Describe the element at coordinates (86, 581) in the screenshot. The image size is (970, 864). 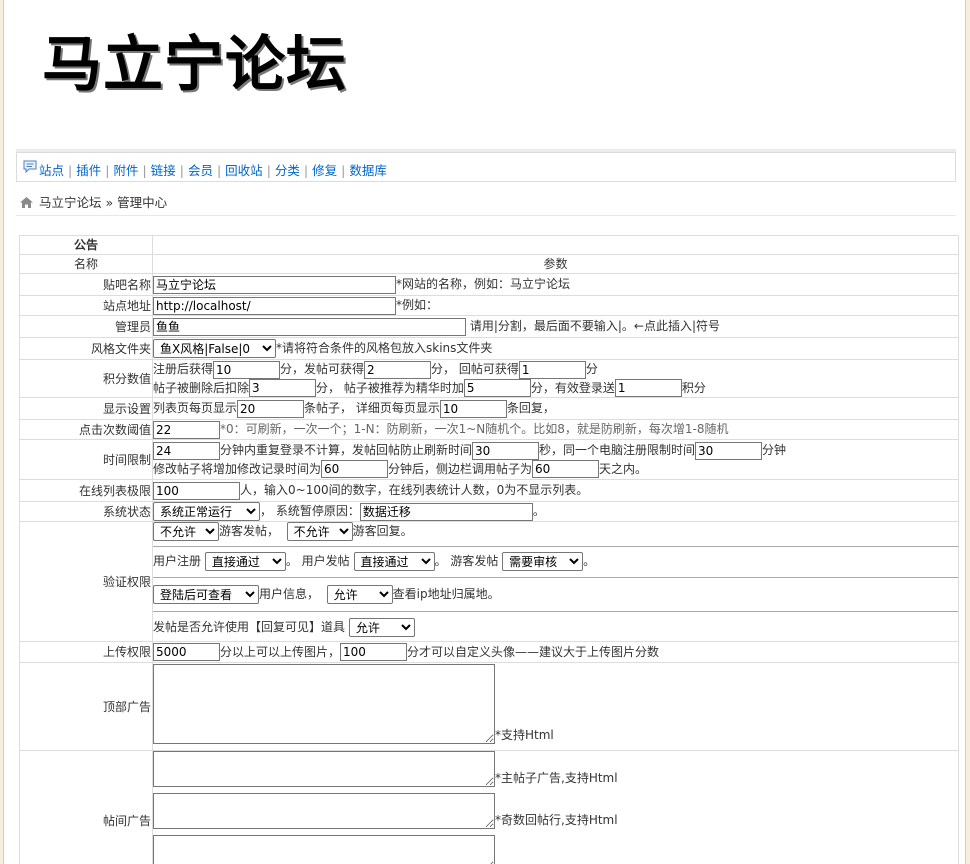
I see `verify-label: 验证权限` at that location.